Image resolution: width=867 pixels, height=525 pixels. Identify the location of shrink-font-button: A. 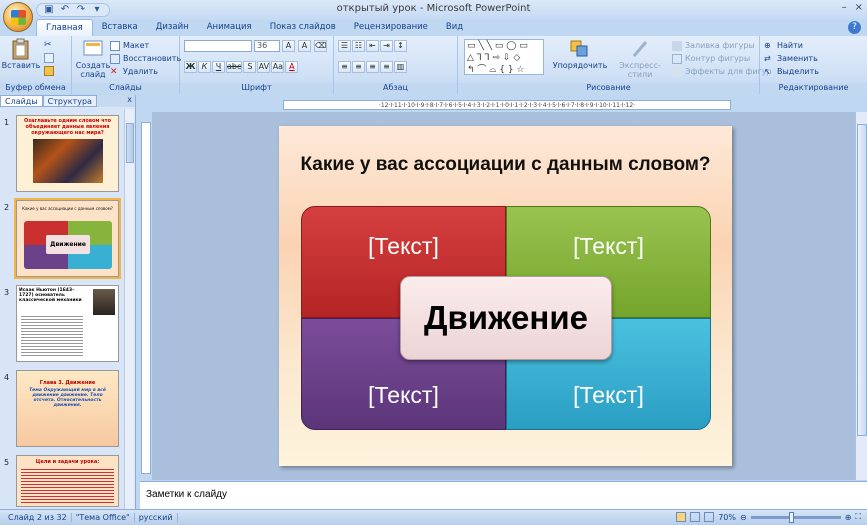
(304, 46).